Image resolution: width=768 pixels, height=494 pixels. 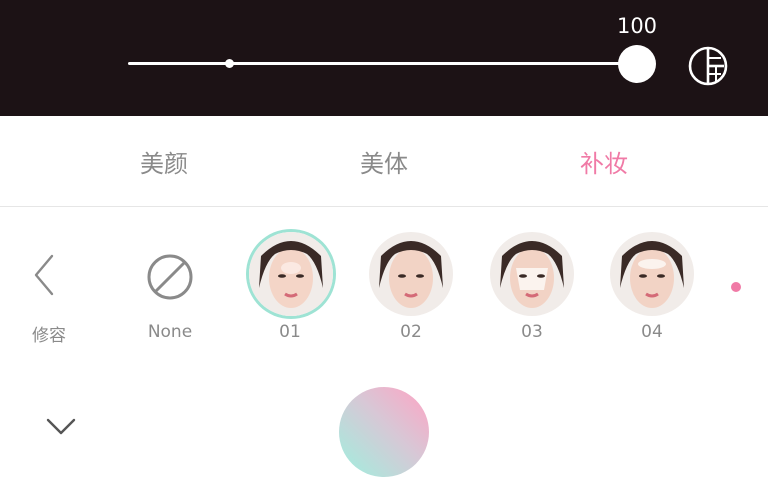 What do you see at coordinates (290, 332) in the screenshot?
I see `makeup-option-label: 01` at bounding box center [290, 332].